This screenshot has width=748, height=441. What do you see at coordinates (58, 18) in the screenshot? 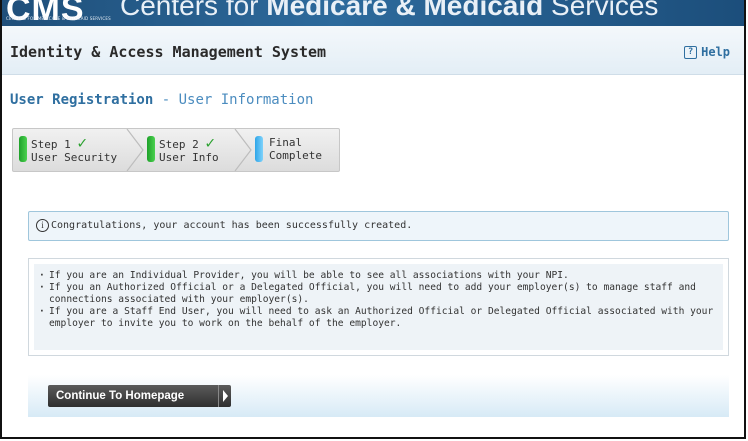
I see `cms-logo-subtext: CENTERS FOR MEDICARE & MEDICAID SERVICES` at bounding box center [58, 18].